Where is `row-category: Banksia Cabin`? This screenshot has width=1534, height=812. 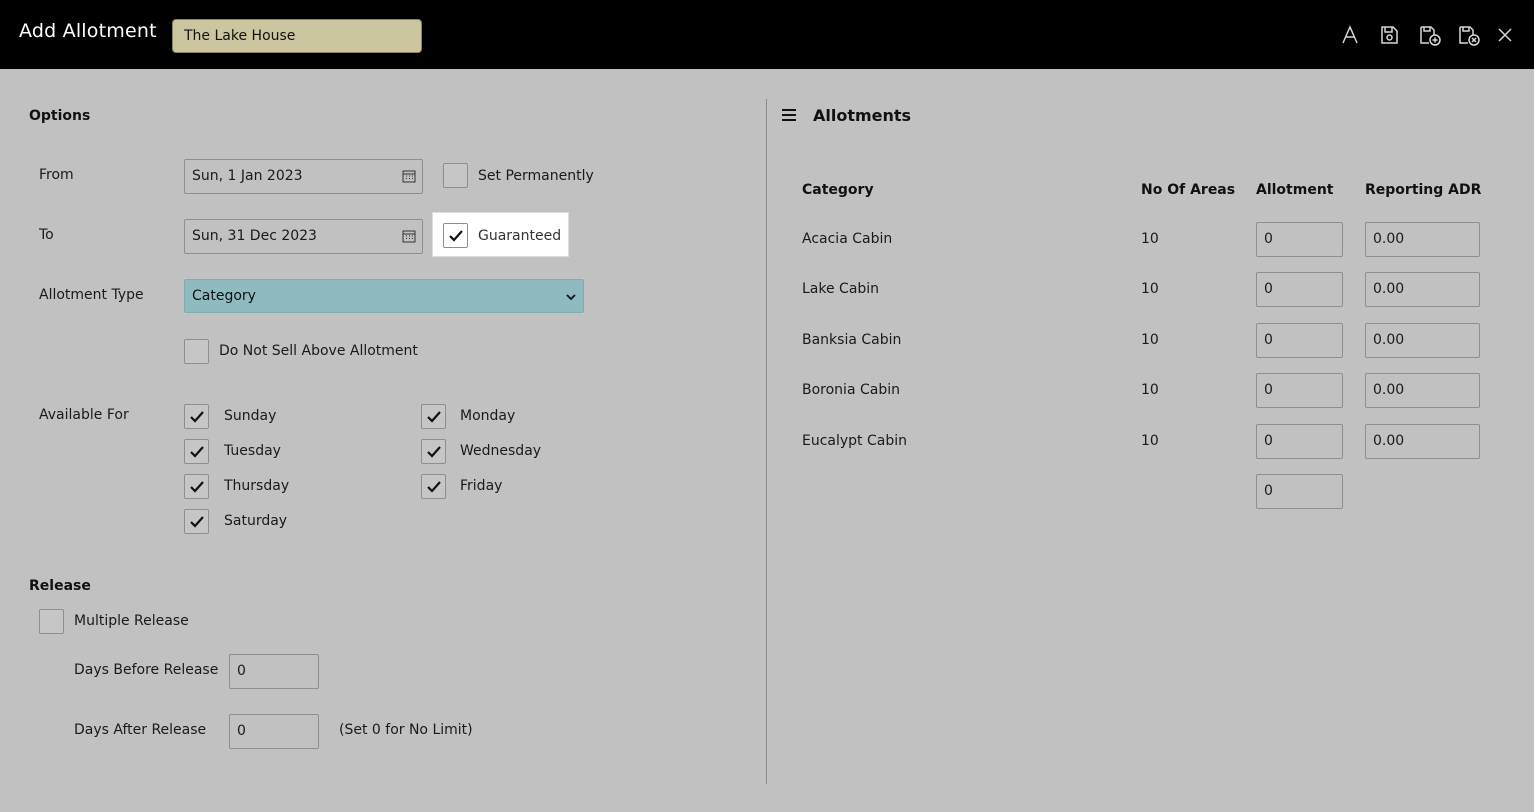
row-category: Banksia Cabin is located at coordinates (852, 340).